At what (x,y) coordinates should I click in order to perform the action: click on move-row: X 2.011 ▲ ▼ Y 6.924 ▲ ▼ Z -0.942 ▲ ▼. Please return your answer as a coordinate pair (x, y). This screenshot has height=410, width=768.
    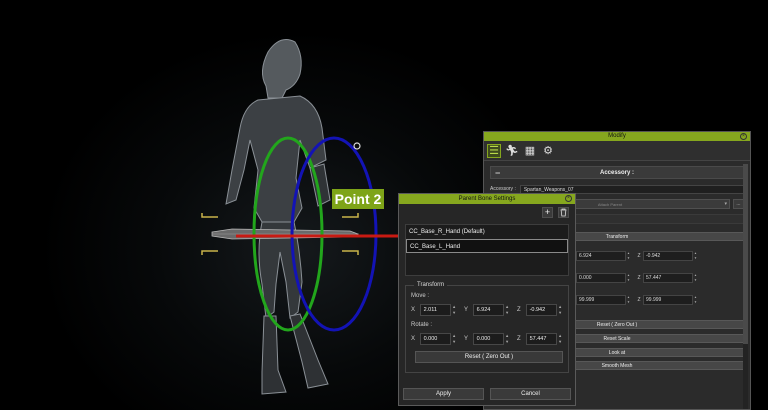
    Looking at the image, I should click on (487, 310).